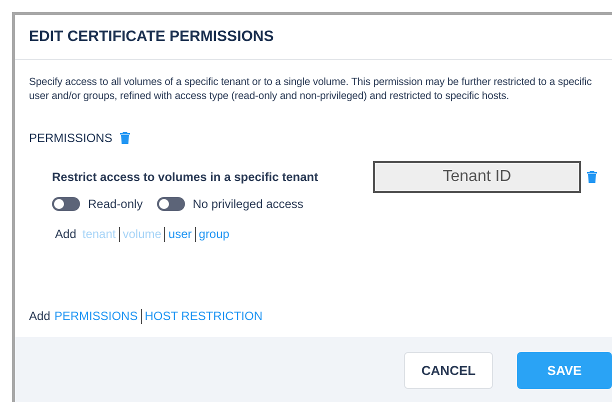 The image size is (612, 402). What do you see at coordinates (180, 234) in the screenshot?
I see `add-link: user` at bounding box center [180, 234].